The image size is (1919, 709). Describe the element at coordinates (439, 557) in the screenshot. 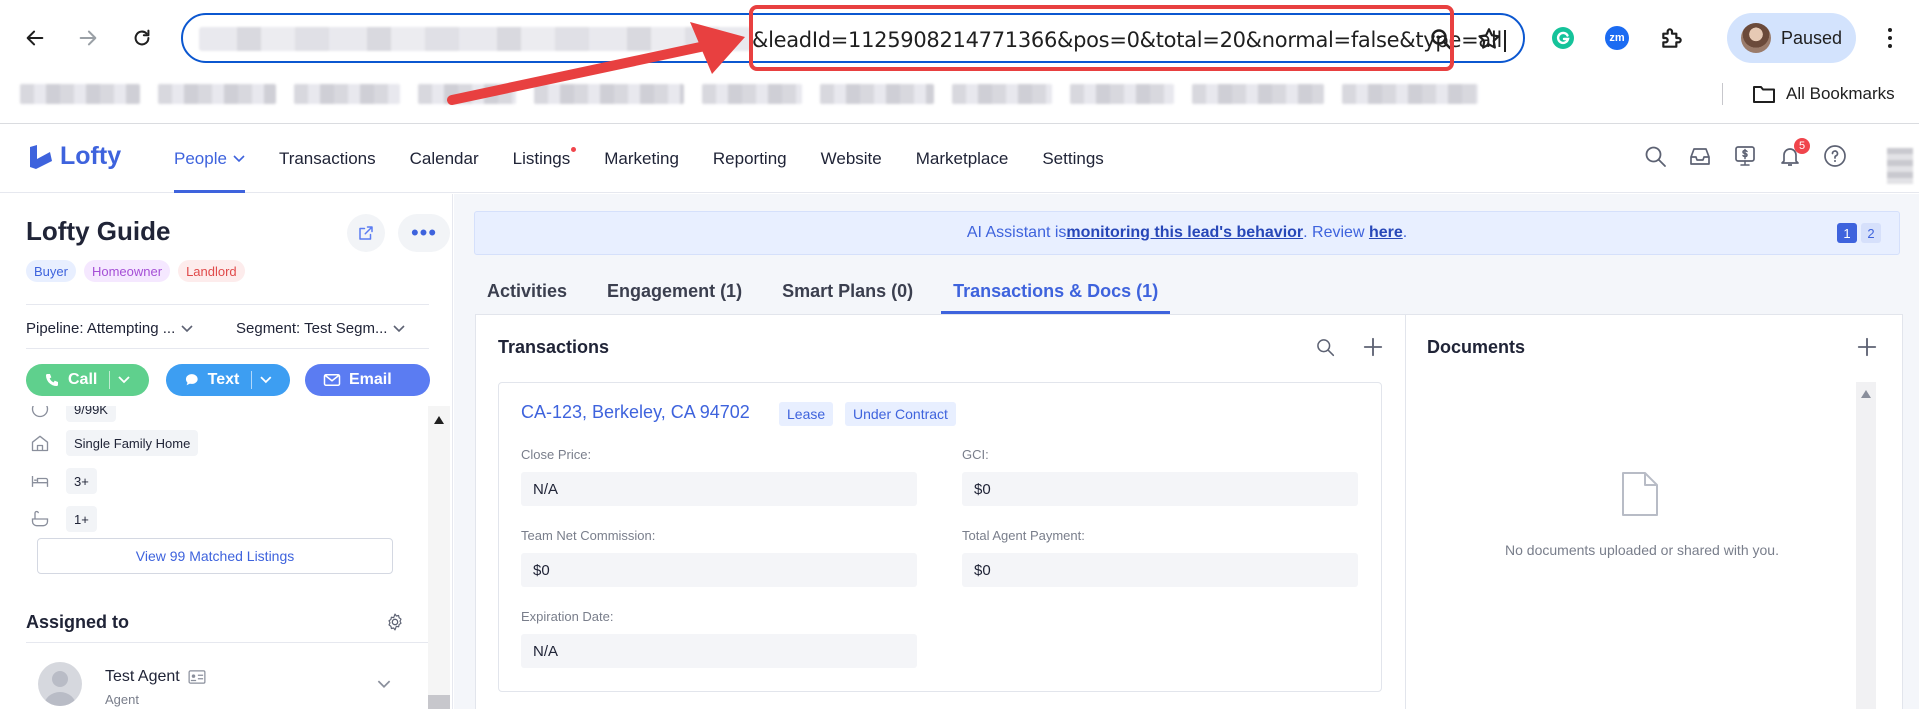

I see `sidebar-scrollbar` at that location.